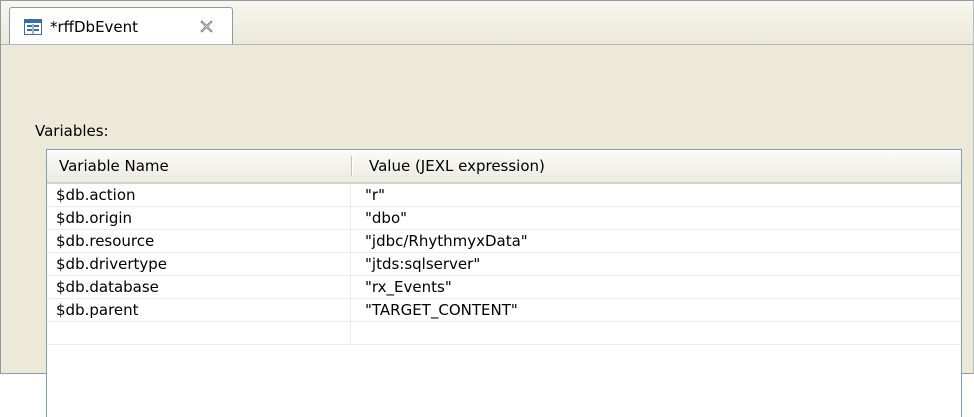 The height and width of the screenshot is (417, 974). What do you see at coordinates (487, 23) in the screenshot?
I see `editor-tab-bar: *rffDbEvent` at bounding box center [487, 23].